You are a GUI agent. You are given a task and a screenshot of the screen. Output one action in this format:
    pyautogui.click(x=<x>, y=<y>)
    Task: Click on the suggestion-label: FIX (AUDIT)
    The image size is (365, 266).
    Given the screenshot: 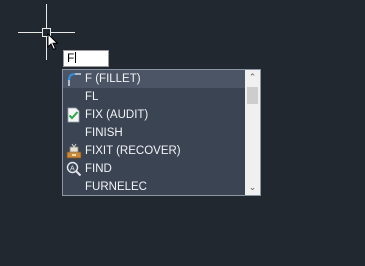 What is the action you would take?
    pyautogui.click(x=117, y=115)
    